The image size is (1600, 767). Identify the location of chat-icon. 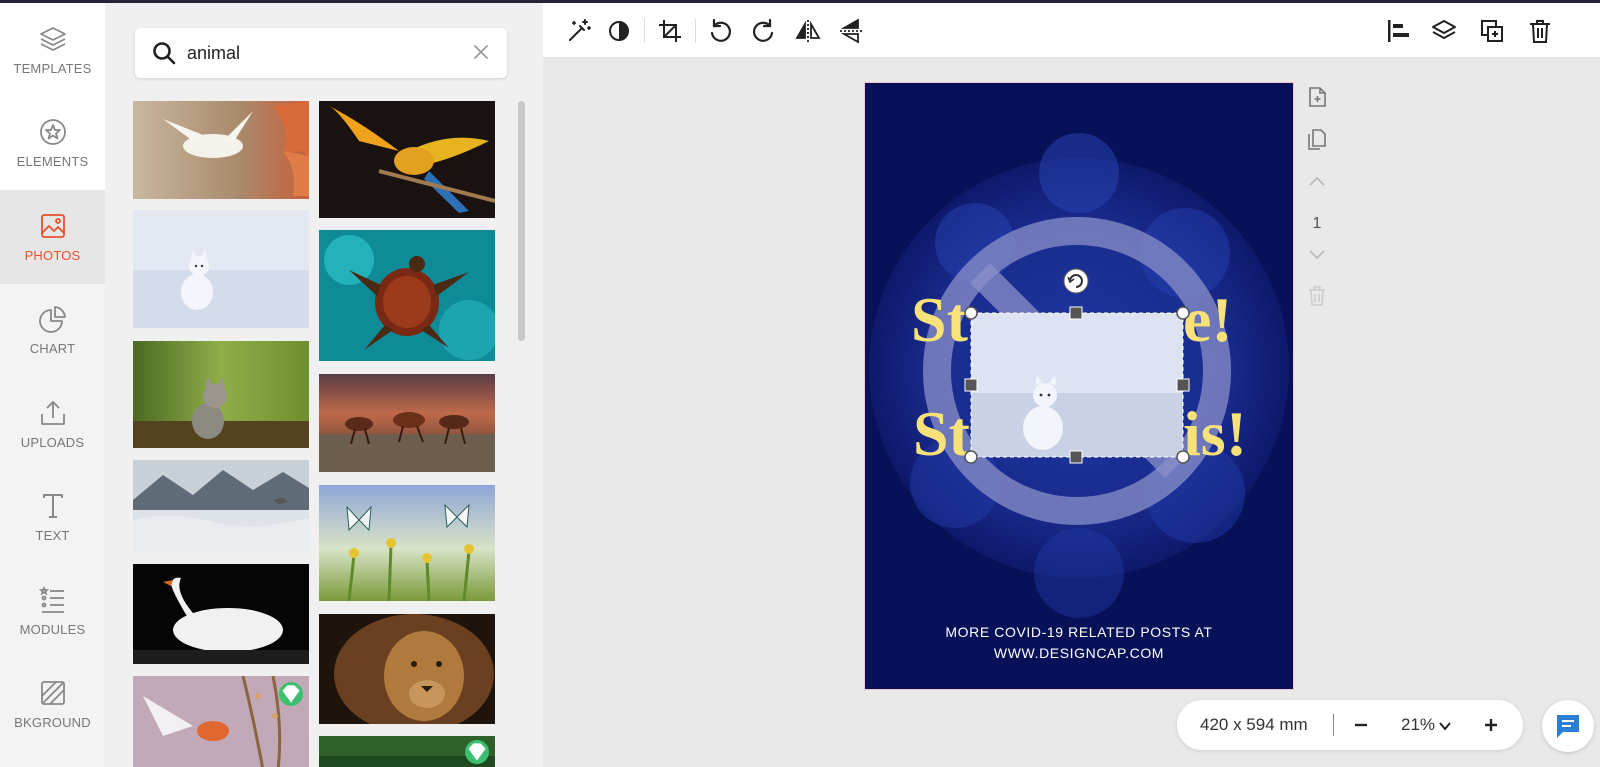
(1568, 726).